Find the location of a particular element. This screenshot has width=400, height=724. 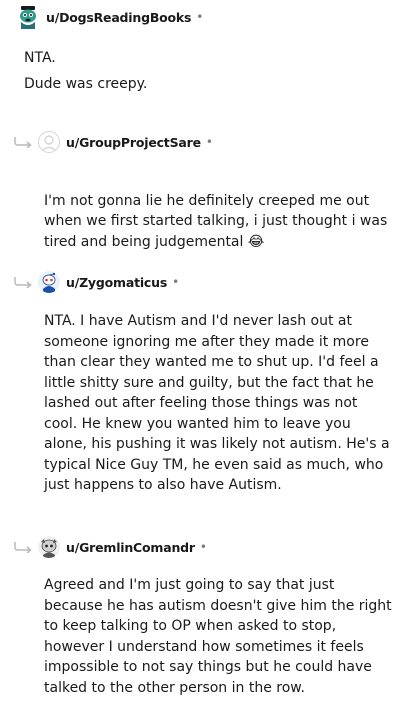

username: u/Zygomaticus is located at coordinates (116, 282).